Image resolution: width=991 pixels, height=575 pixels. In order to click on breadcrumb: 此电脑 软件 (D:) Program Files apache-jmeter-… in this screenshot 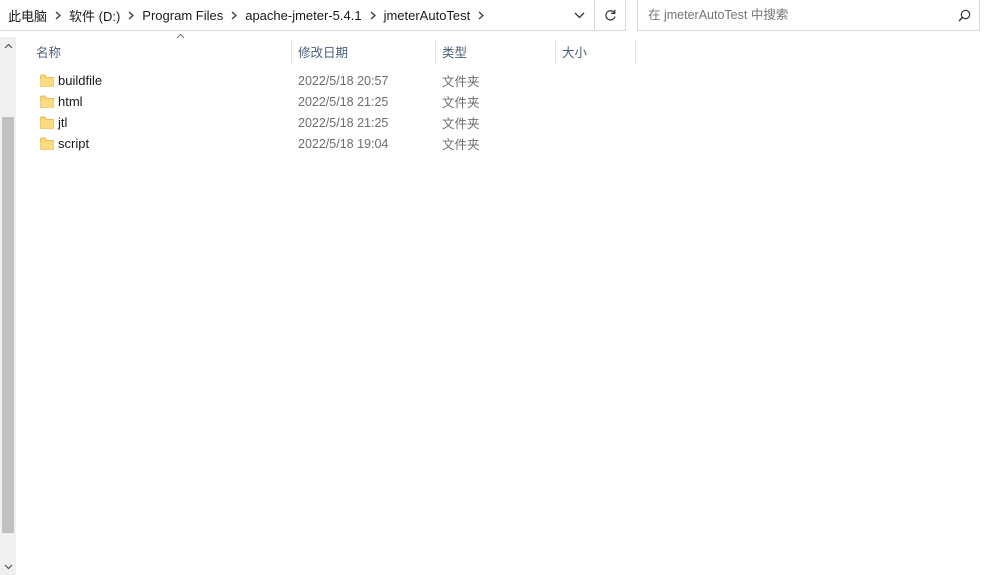, I will do `click(282, 15)`.